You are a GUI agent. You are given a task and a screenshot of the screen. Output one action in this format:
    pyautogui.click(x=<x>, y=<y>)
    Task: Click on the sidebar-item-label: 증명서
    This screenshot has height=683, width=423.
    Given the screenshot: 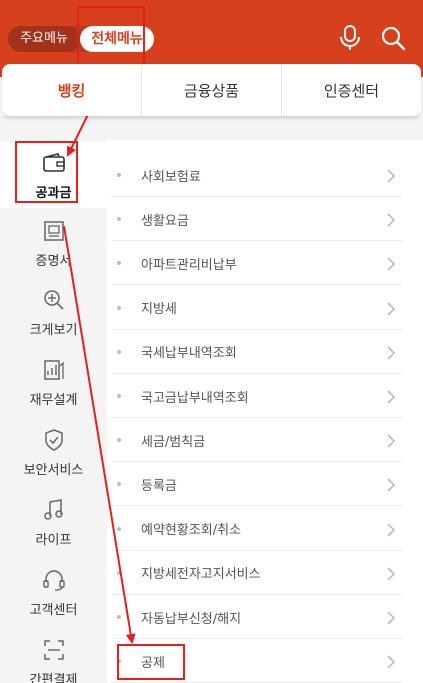 What is the action you would take?
    pyautogui.click(x=53, y=261)
    